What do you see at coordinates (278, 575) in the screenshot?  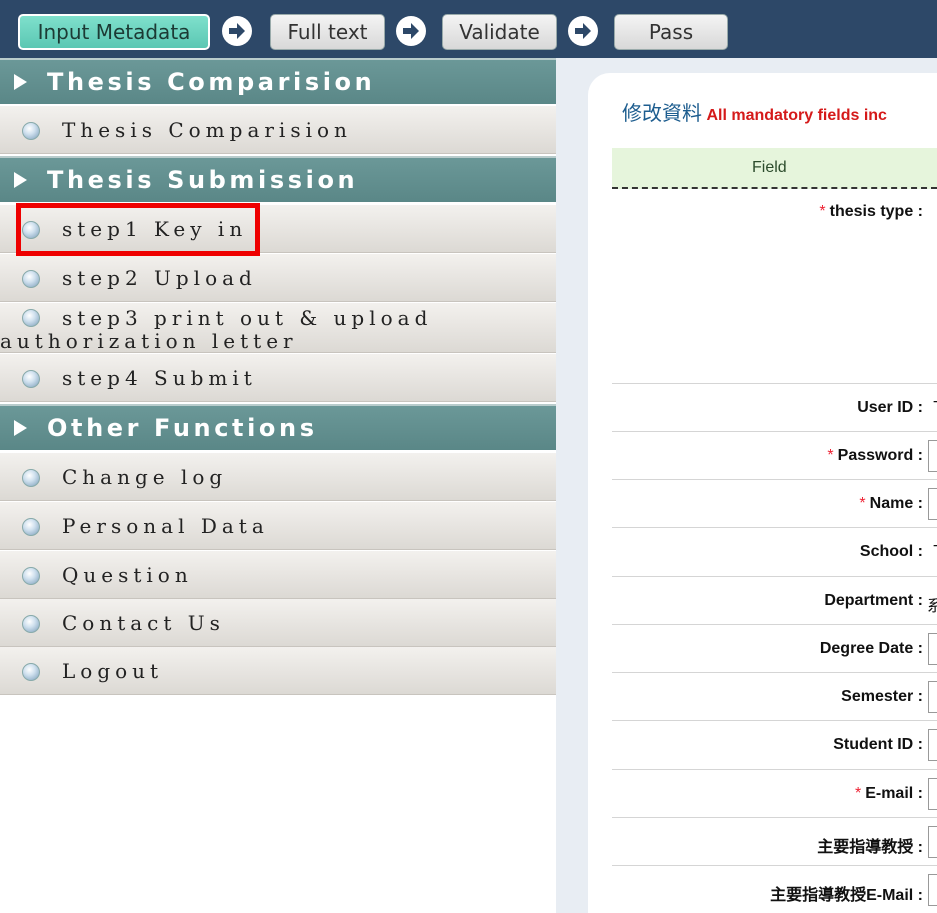 I see `sidebar-item-question: Question` at bounding box center [278, 575].